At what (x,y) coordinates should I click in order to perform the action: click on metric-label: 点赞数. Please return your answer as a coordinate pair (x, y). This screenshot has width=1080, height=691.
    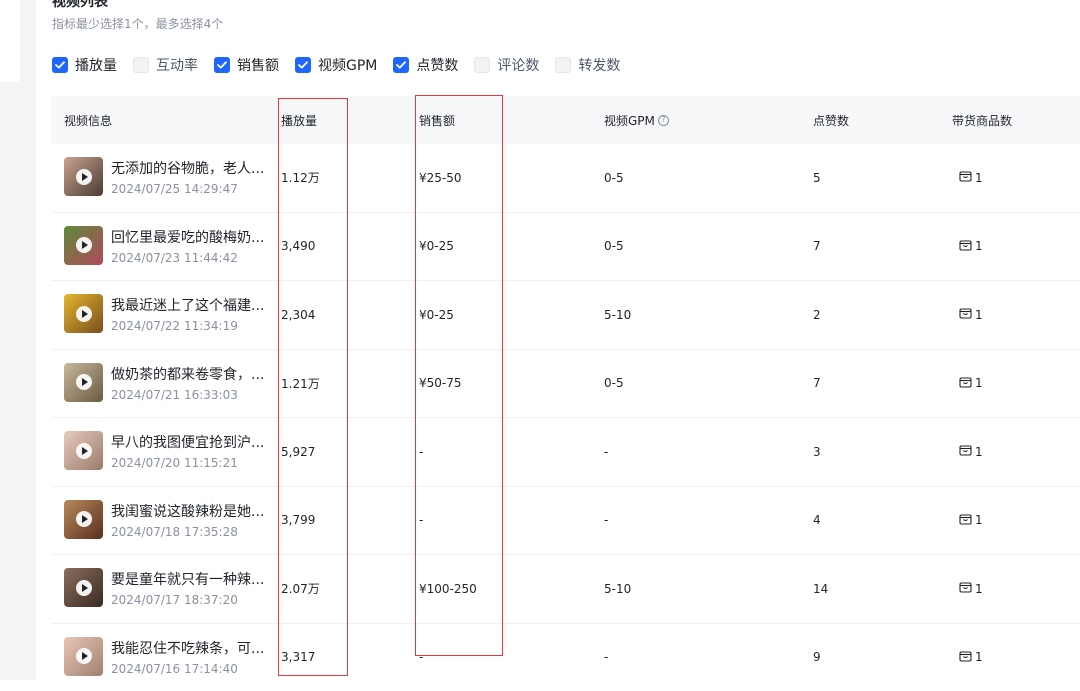
    Looking at the image, I should click on (437, 65).